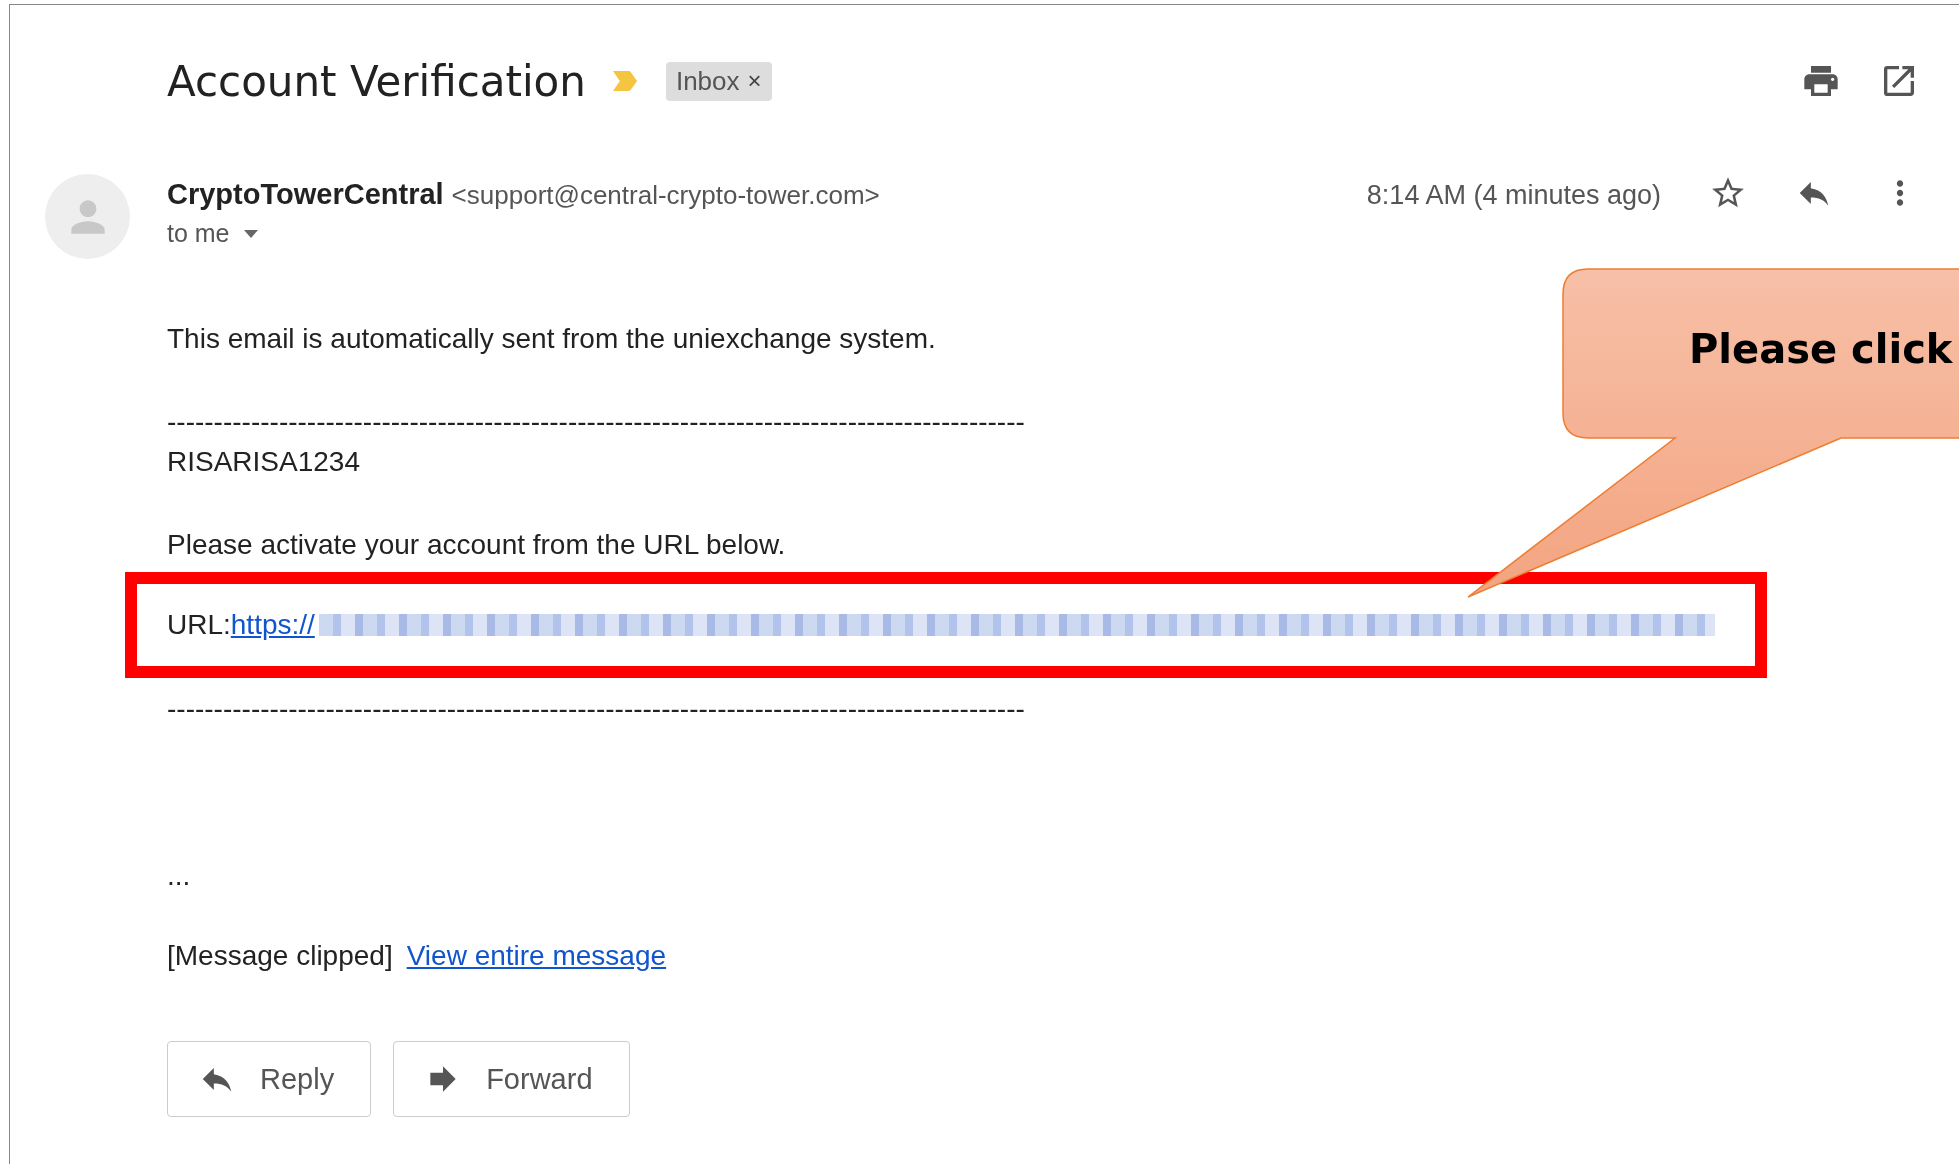 This screenshot has height=1164, width=1959. Describe the element at coordinates (199, 625) in the screenshot. I see `url-label: URL:` at that location.